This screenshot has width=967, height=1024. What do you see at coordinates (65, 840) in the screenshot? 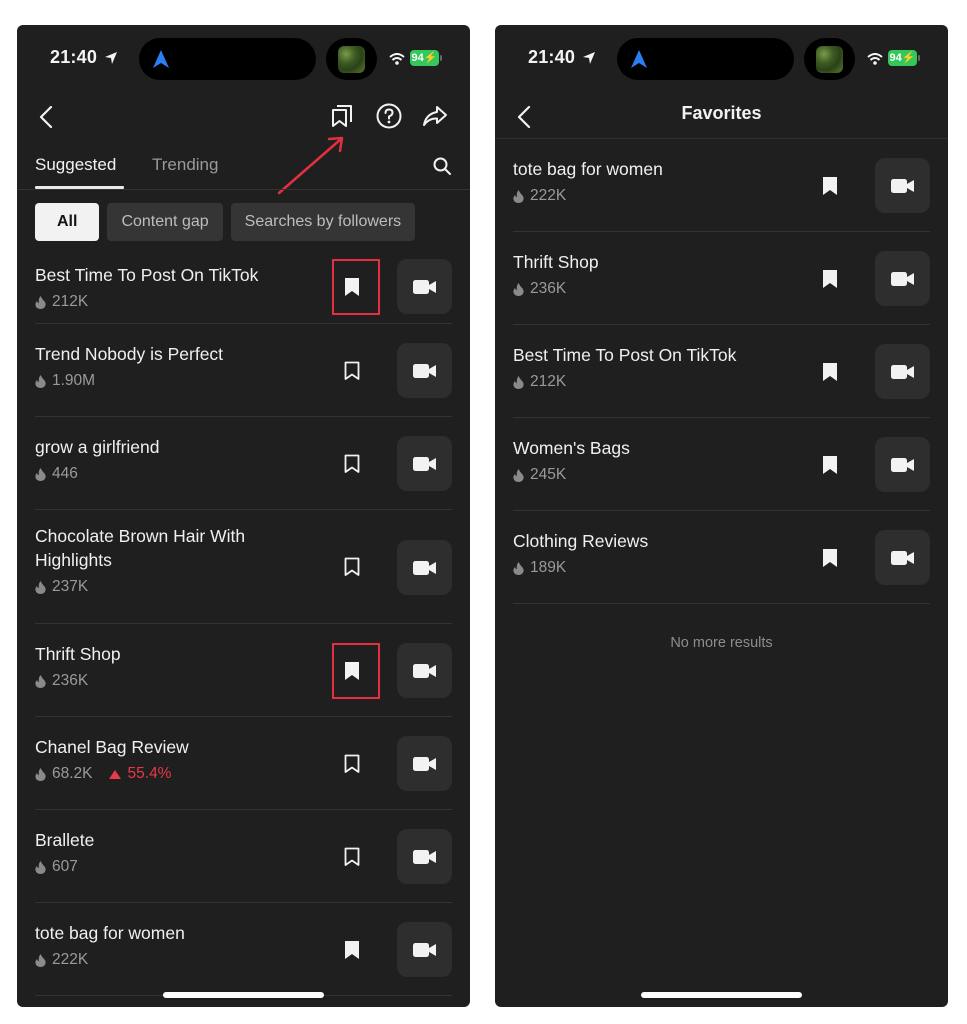
I see `topic-title: Brallete` at bounding box center [65, 840].